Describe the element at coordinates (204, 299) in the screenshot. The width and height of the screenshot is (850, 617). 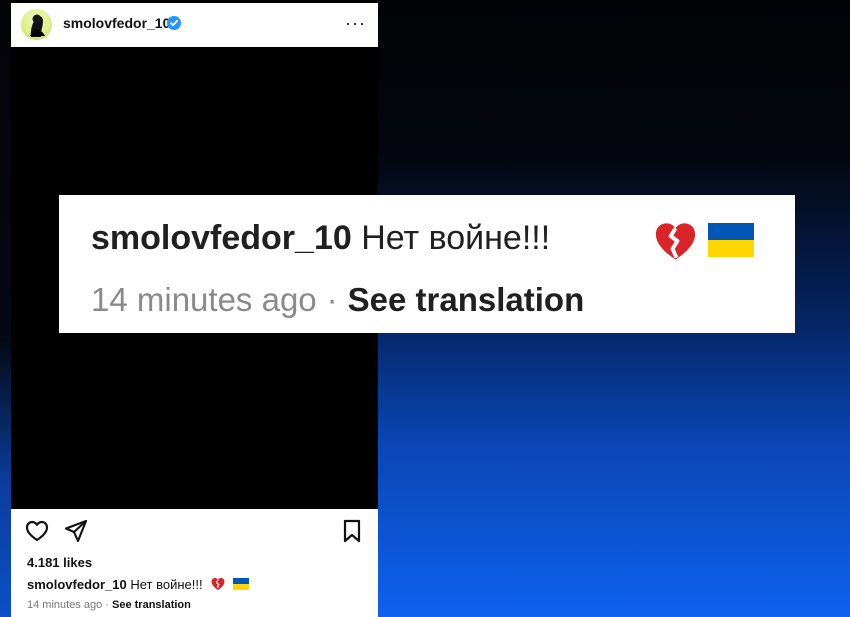
I see `zoomed-time: 14 minutes ago` at that location.